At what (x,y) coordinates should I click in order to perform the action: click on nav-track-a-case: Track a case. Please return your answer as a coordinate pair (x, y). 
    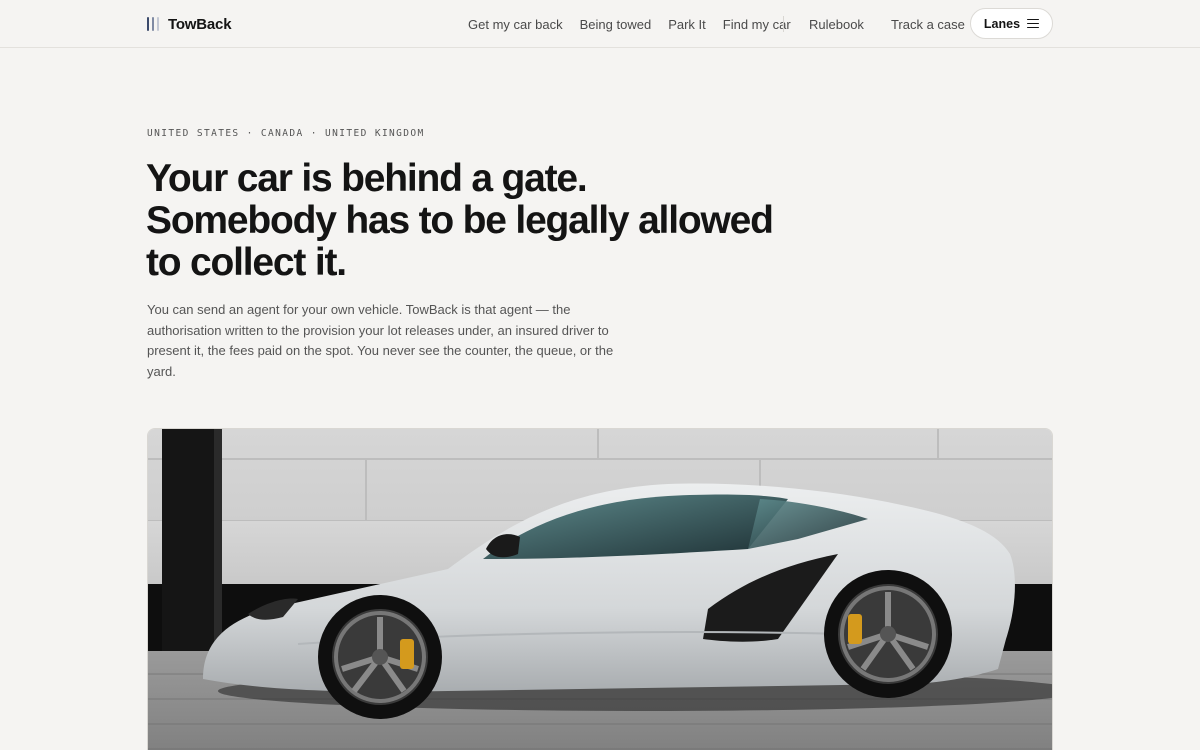
    Looking at the image, I should click on (928, 24).